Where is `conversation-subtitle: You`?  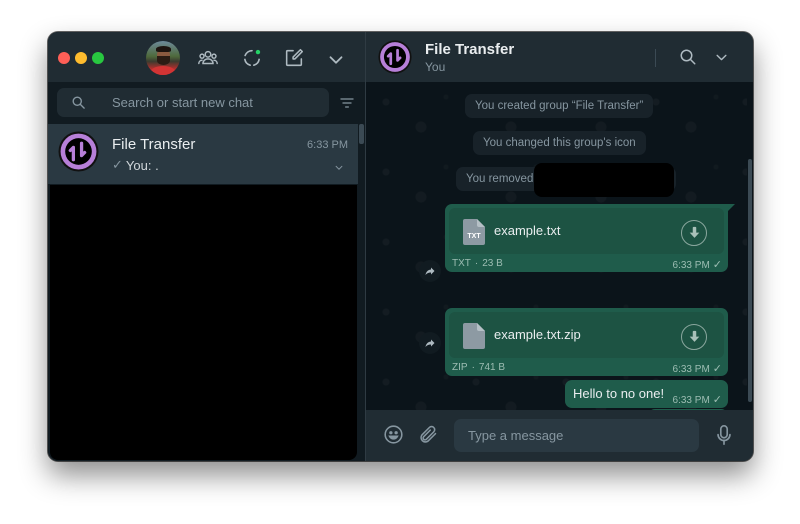
conversation-subtitle: You is located at coordinates (435, 67).